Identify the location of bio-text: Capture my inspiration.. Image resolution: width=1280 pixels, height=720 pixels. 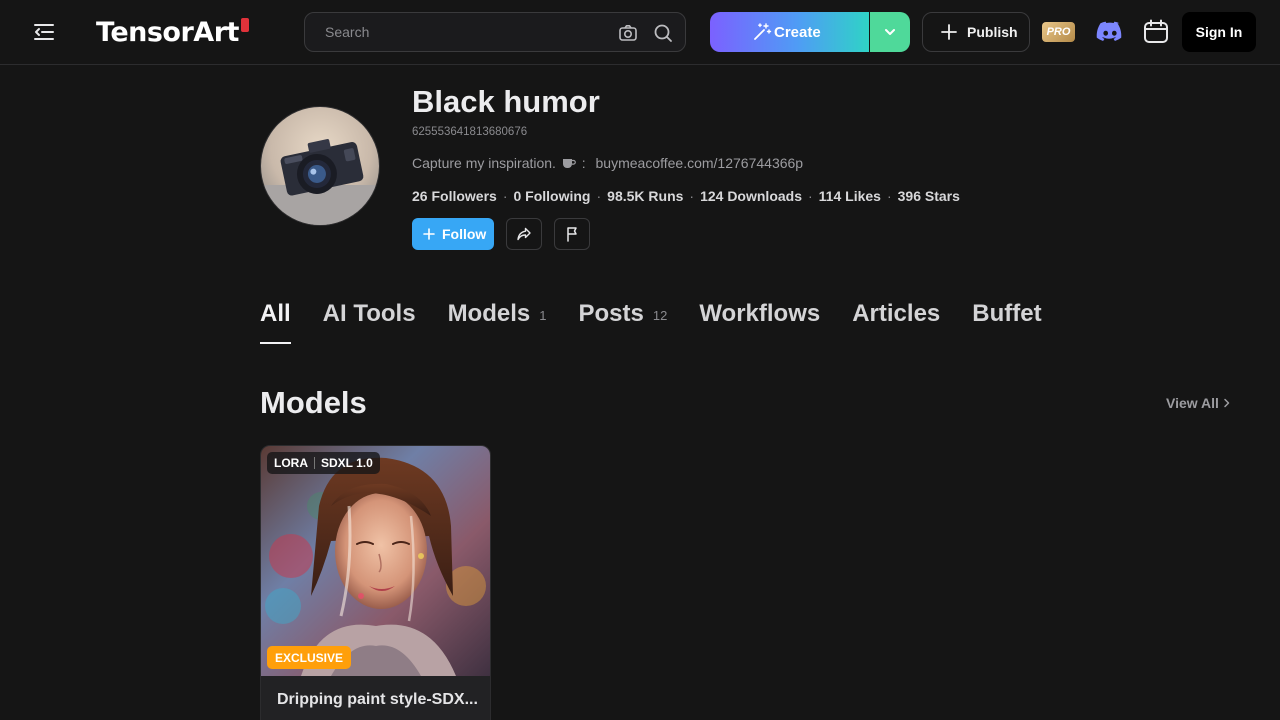
(484, 163).